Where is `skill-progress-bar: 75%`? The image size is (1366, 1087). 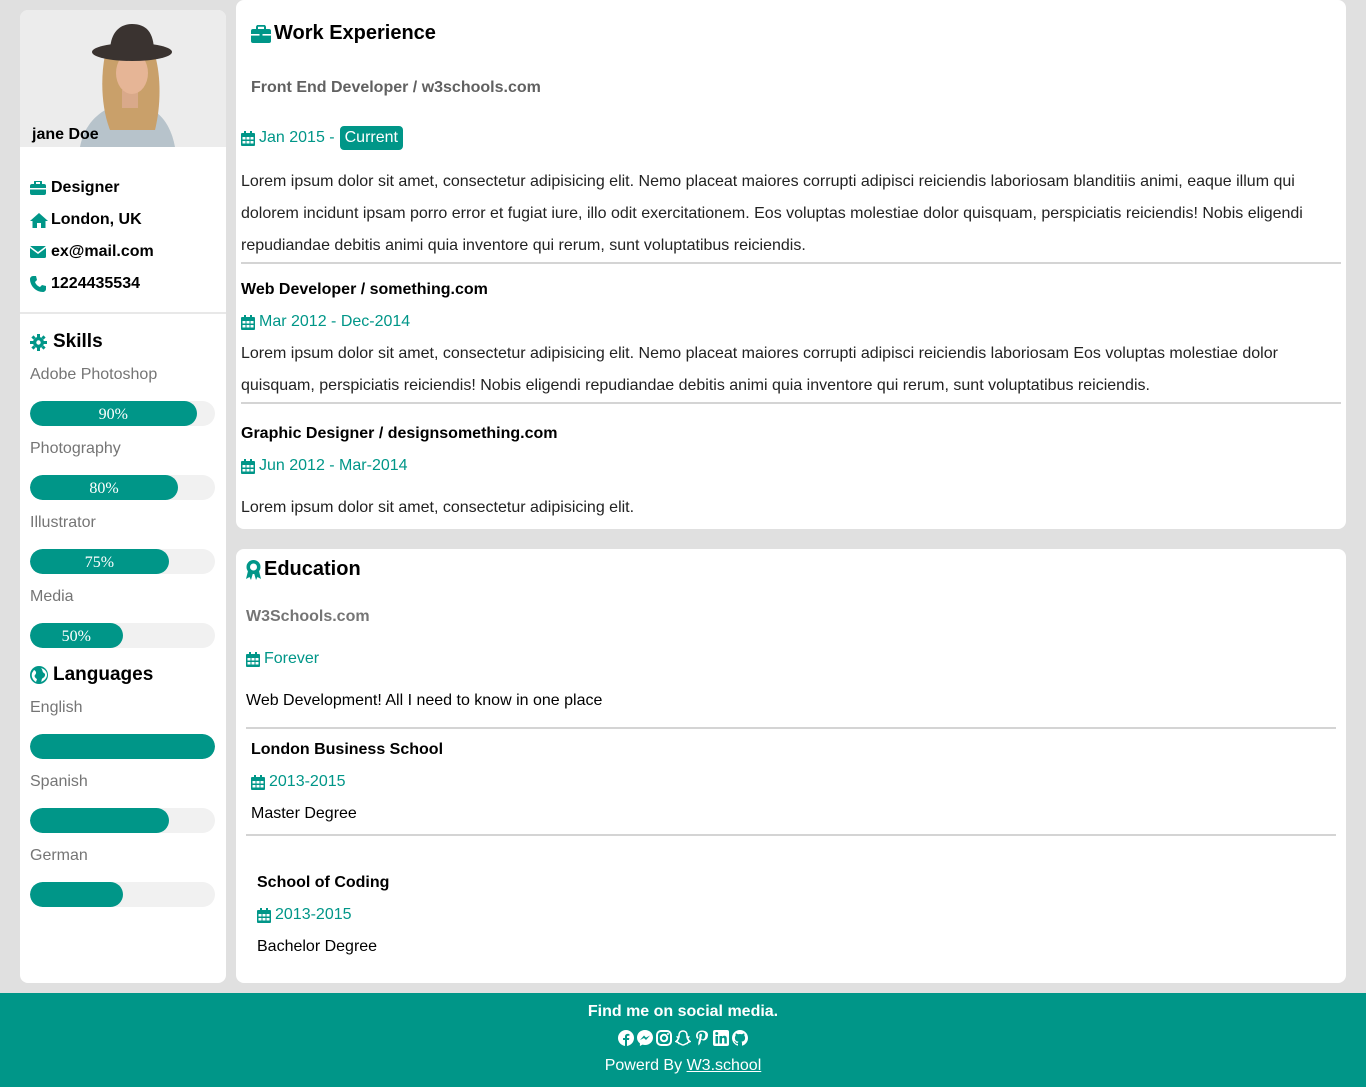
skill-progress-bar: 75% is located at coordinates (122, 561).